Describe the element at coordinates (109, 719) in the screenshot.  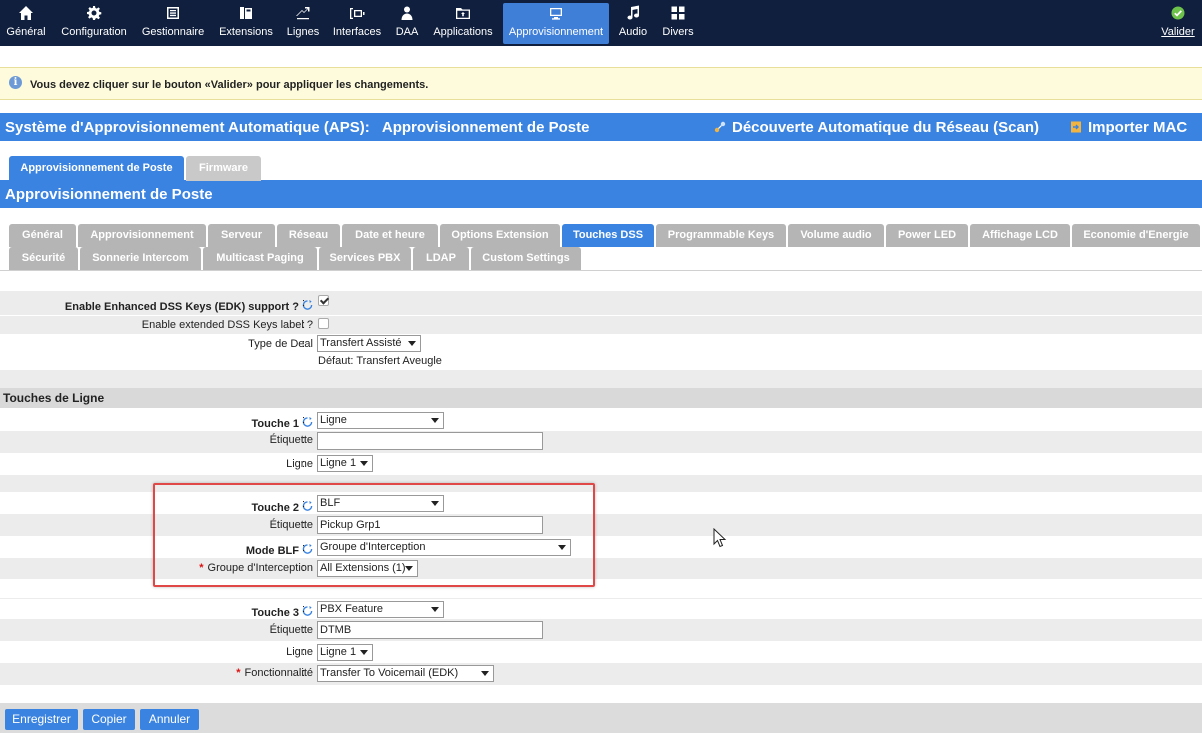
I see `copy-button: Copier` at that location.